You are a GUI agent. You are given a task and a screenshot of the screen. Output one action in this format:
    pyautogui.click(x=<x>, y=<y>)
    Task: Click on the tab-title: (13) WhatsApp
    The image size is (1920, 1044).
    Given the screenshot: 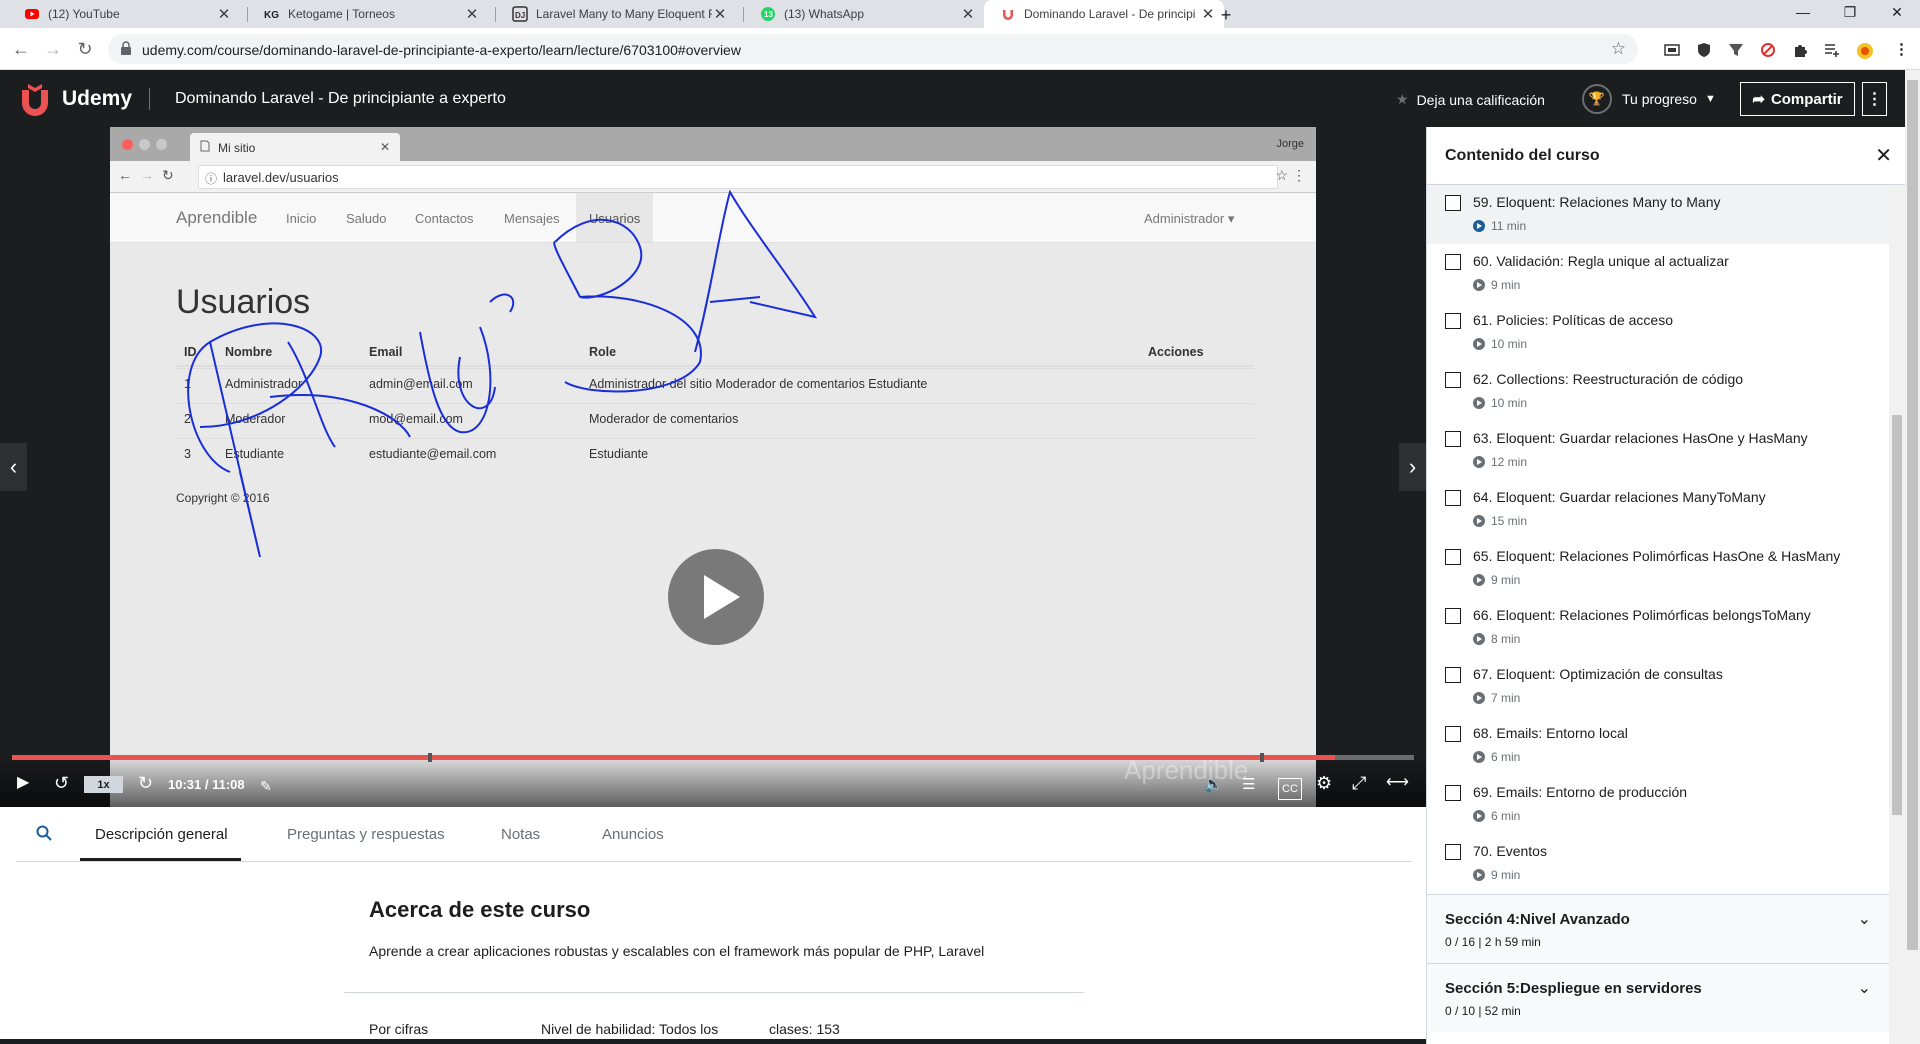 What is the action you would take?
    pyautogui.click(x=824, y=14)
    